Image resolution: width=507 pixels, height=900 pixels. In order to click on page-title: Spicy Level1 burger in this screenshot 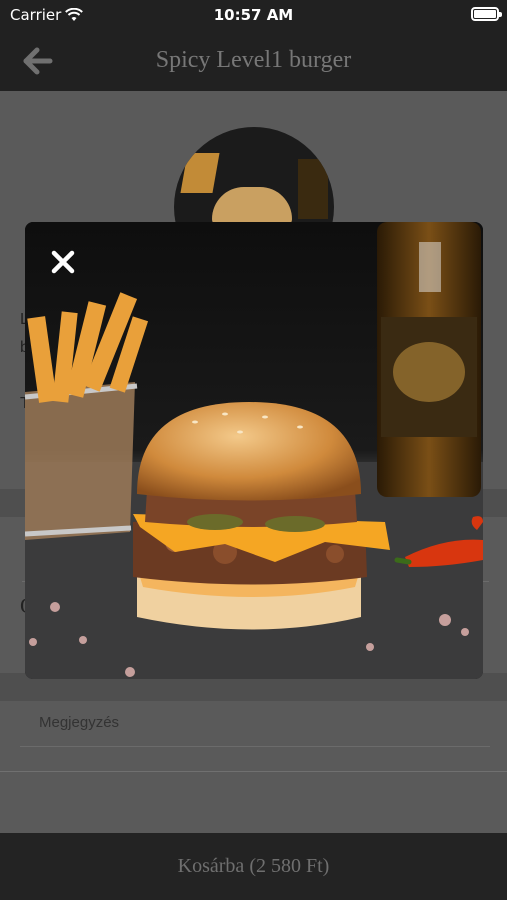, I will do `click(253, 60)`.